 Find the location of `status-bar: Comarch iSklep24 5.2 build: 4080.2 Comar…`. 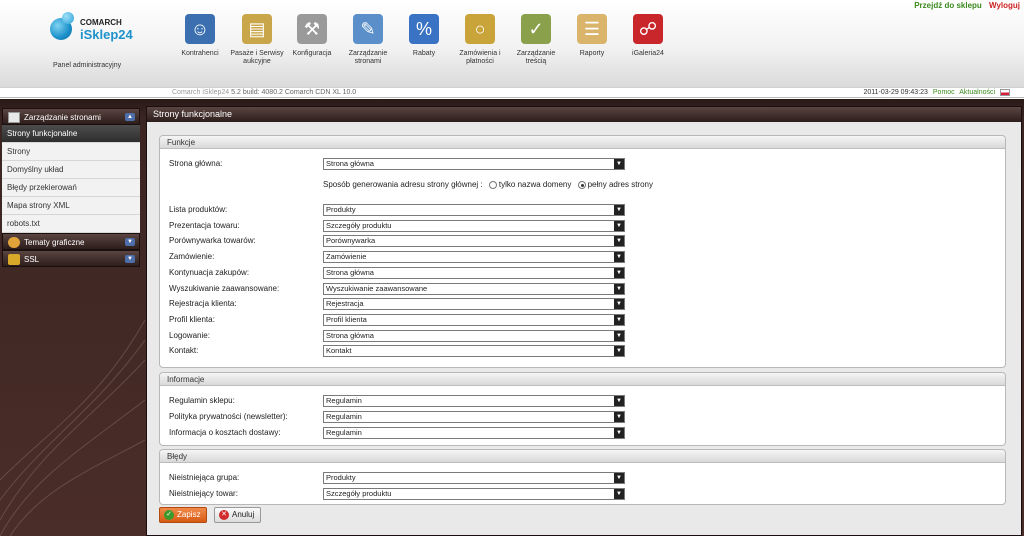

status-bar: Comarch iSklep24 5.2 build: 4080.2 Comar… is located at coordinates (512, 92).